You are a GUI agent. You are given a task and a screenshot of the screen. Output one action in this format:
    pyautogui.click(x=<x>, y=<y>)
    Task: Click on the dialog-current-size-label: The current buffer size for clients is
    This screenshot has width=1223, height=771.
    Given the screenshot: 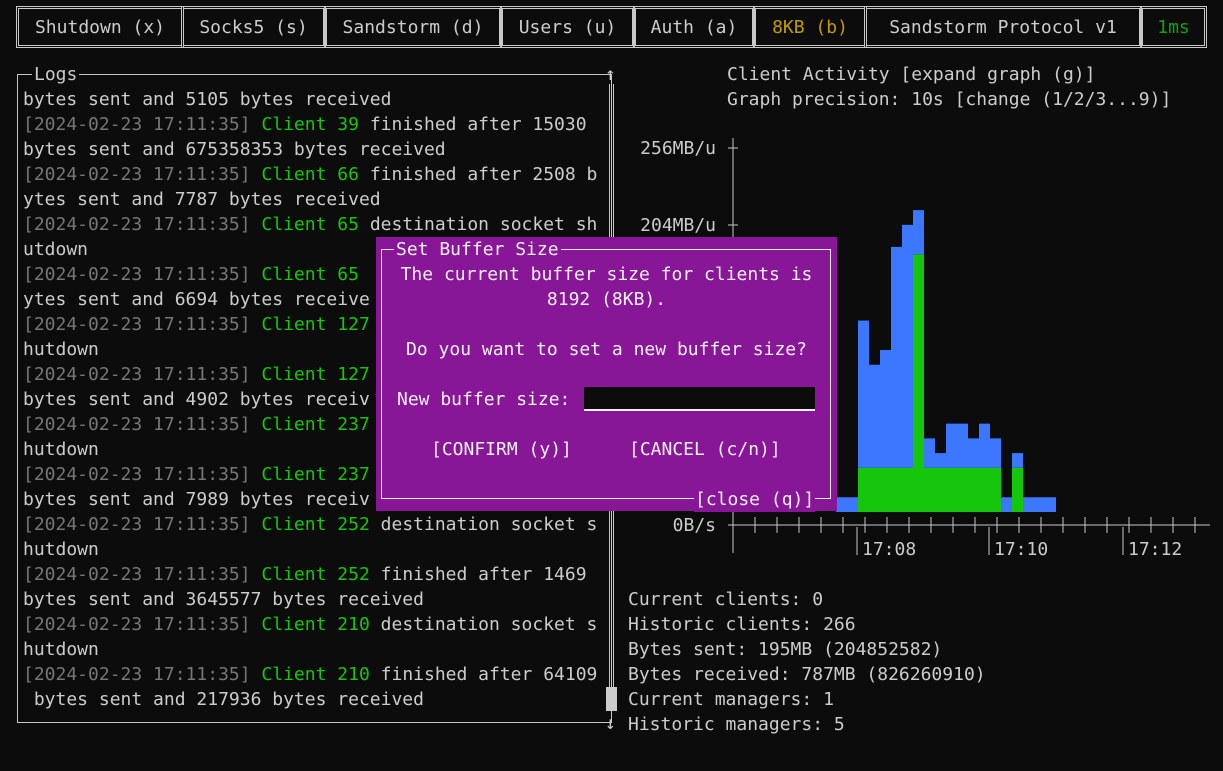 What is the action you would take?
    pyautogui.click(x=606, y=274)
    